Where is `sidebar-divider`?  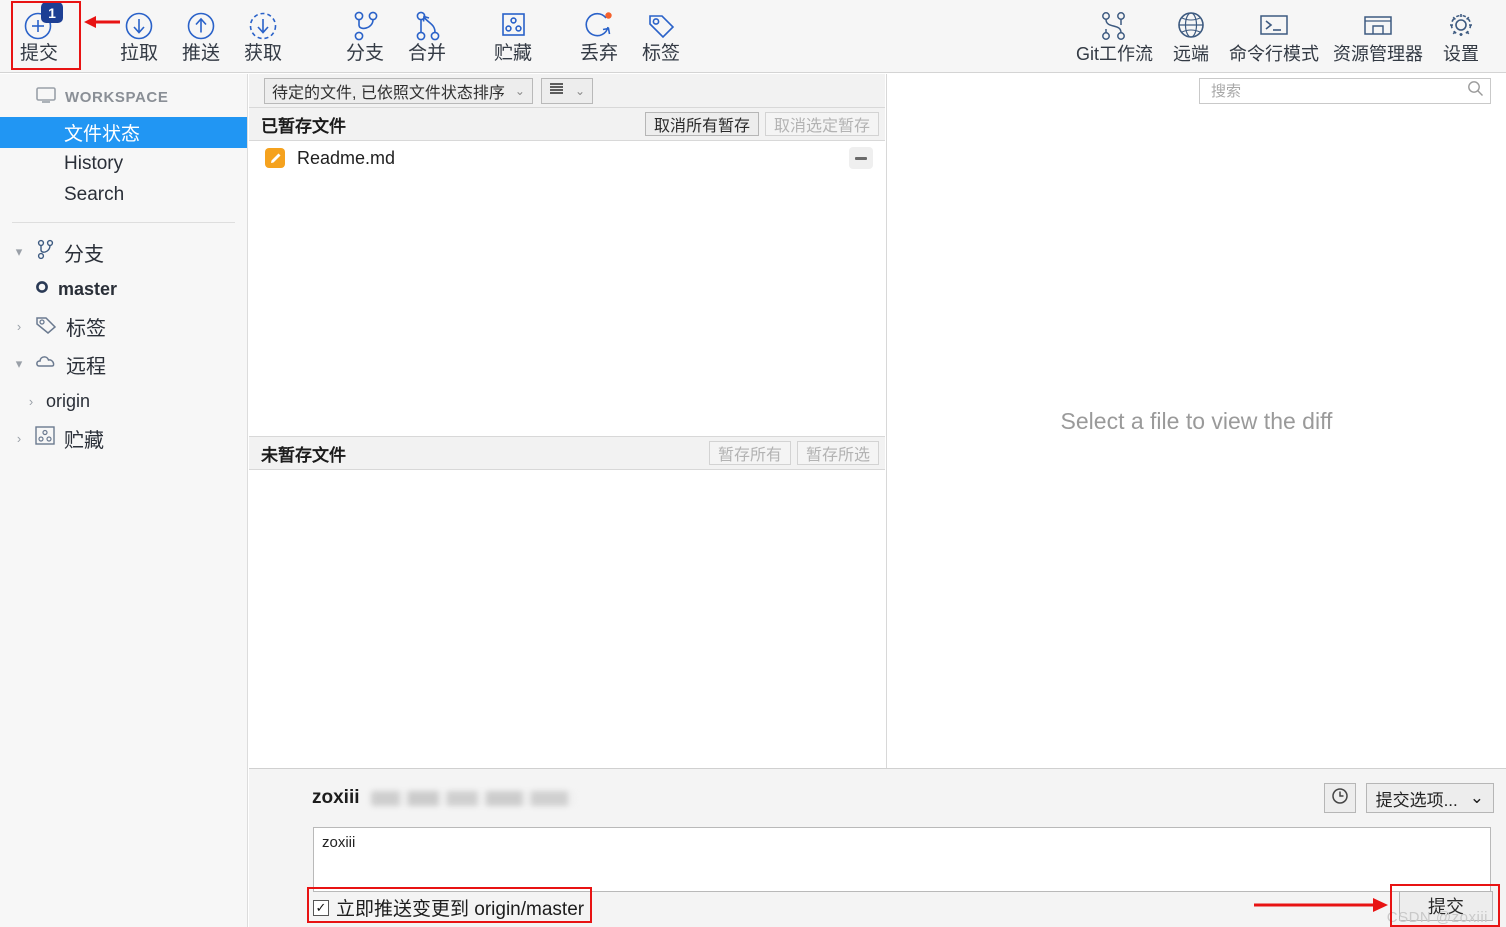
sidebar-divider is located at coordinates (123, 222).